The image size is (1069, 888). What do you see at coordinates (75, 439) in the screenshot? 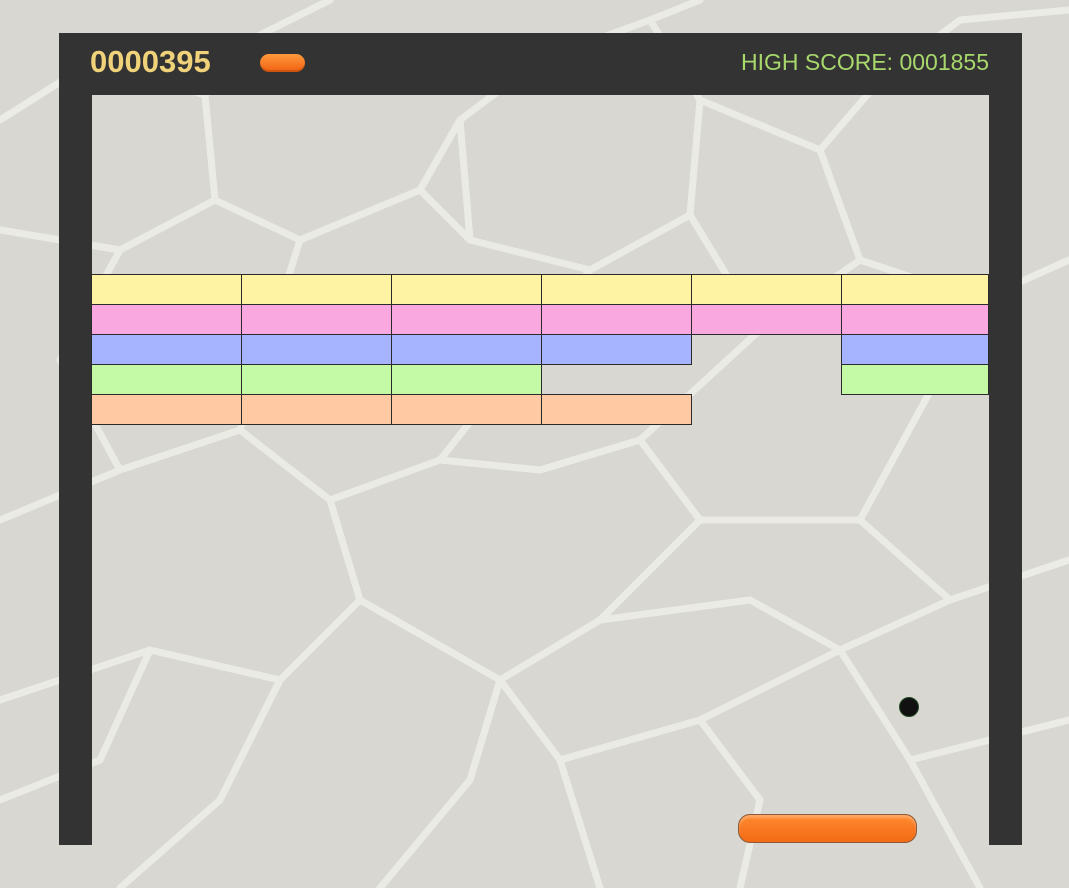
I see `left-wall` at bounding box center [75, 439].